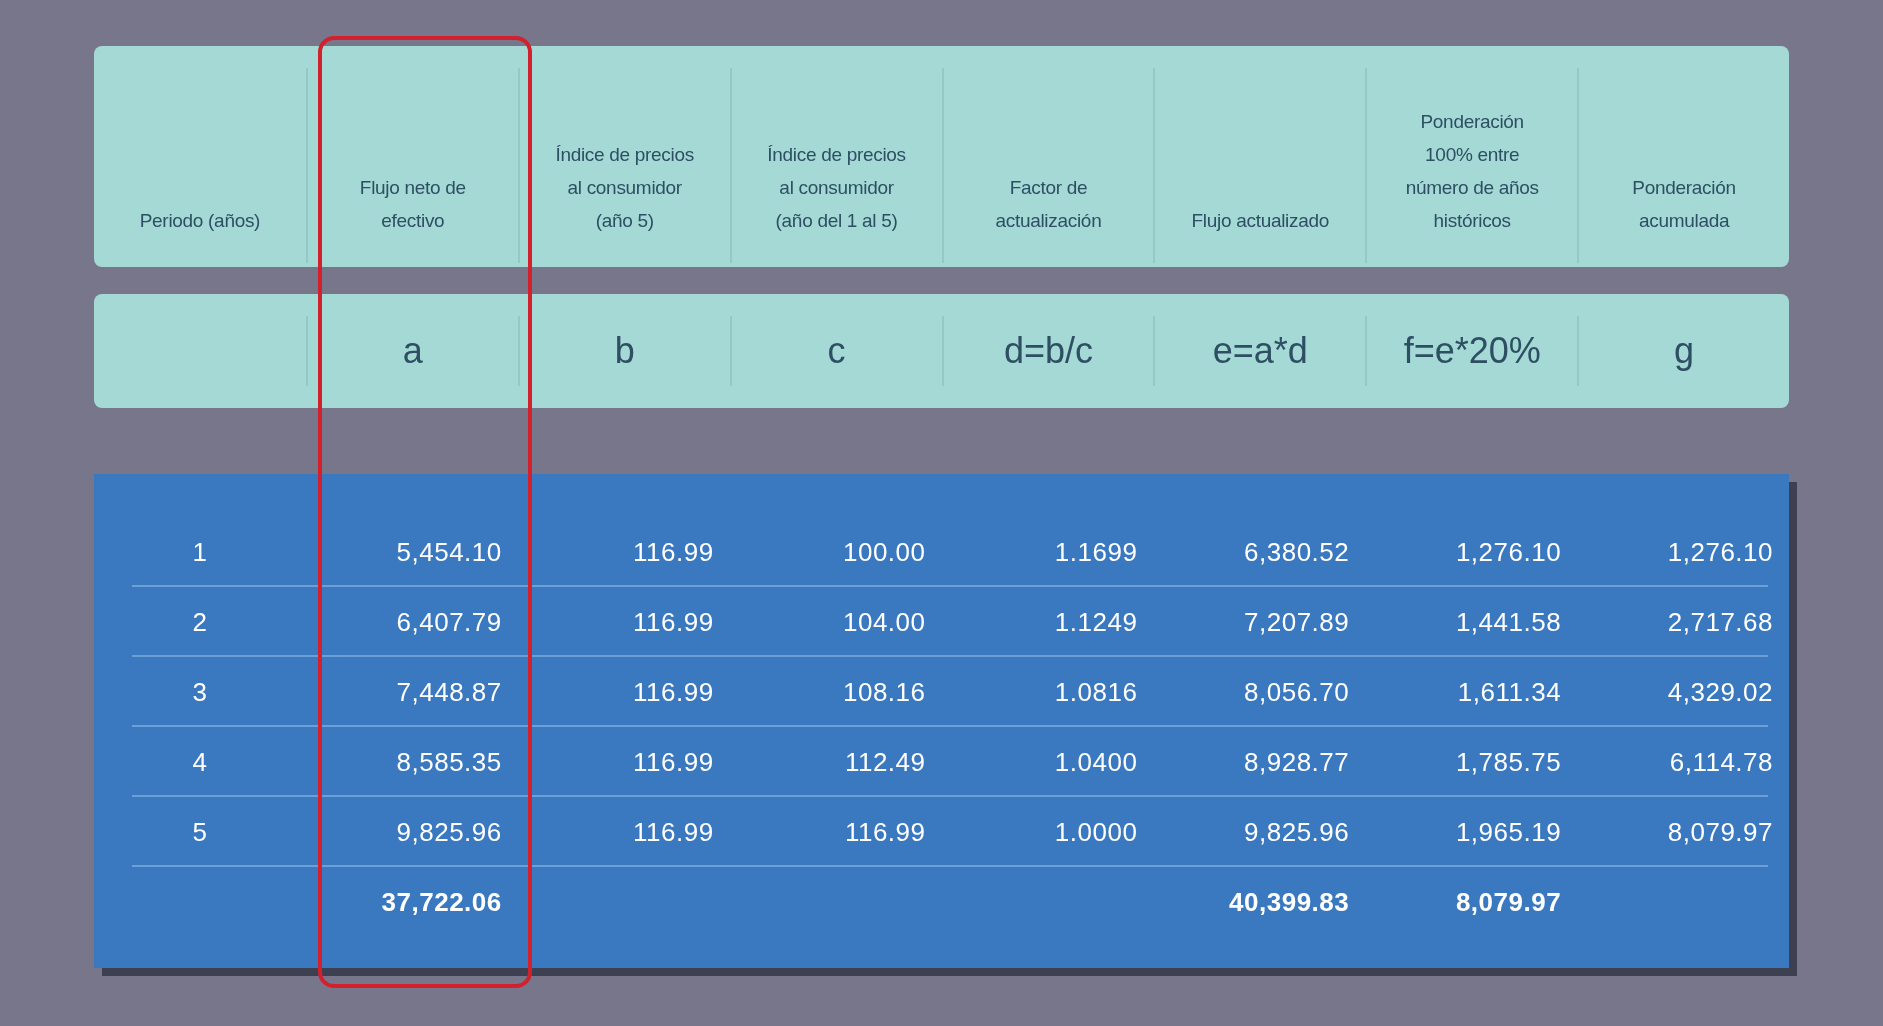 Image resolution: width=1883 pixels, height=1026 pixels. I want to click on table-cell: 7,207.89, so click(1297, 622).